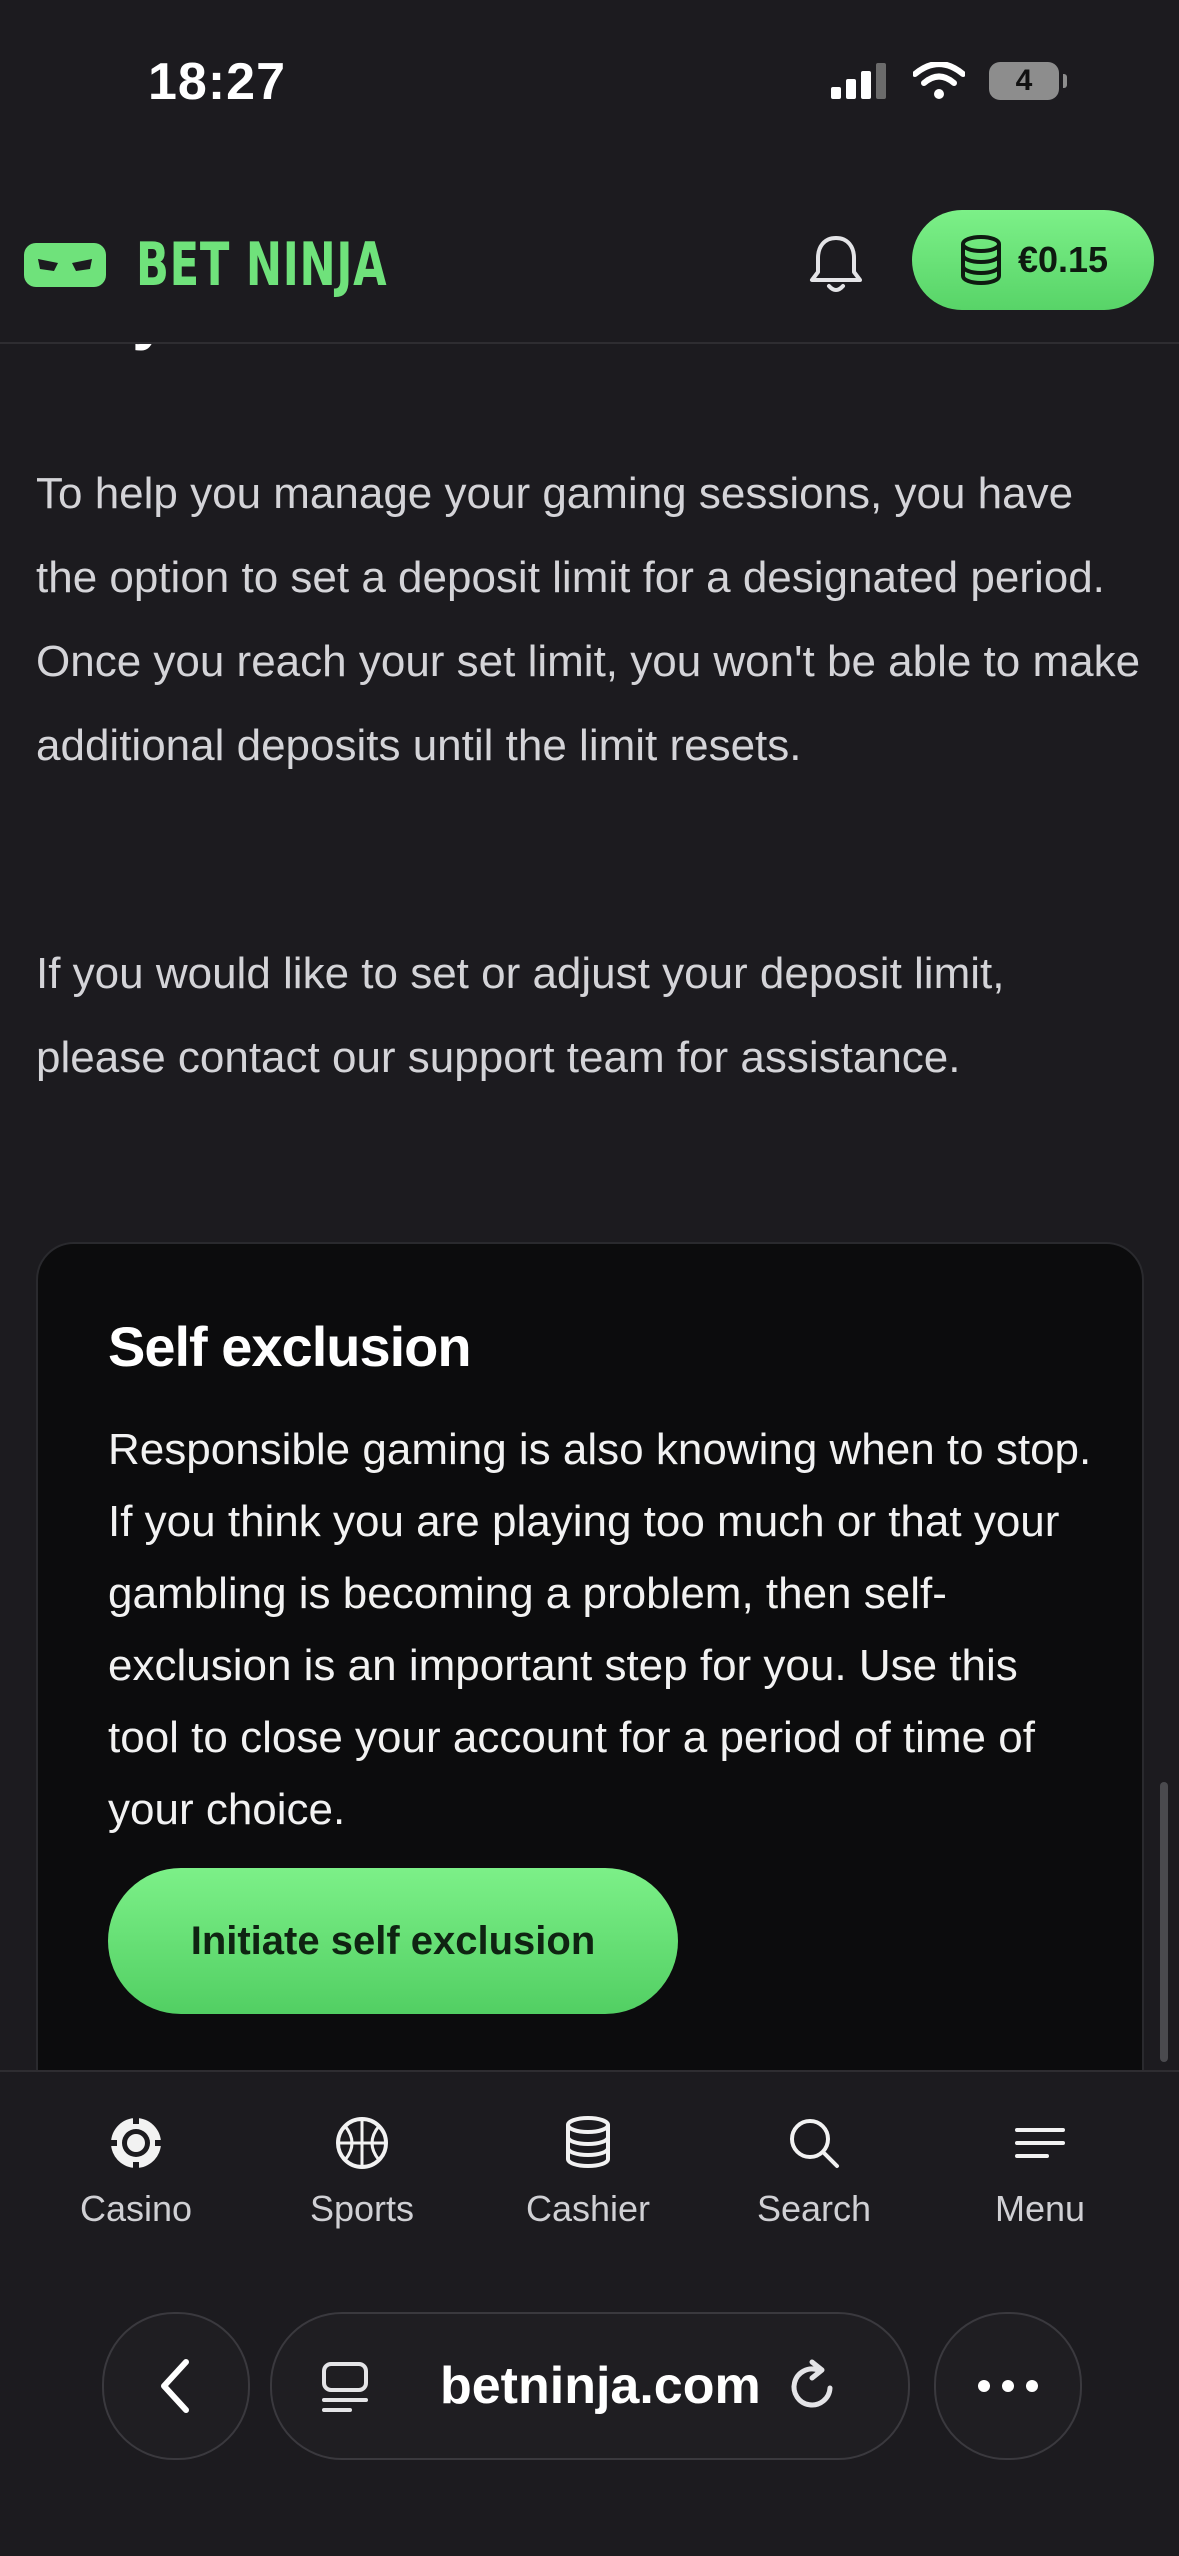 The height and width of the screenshot is (2556, 1179). I want to click on nav-label: Sports, so click(362, 2208).